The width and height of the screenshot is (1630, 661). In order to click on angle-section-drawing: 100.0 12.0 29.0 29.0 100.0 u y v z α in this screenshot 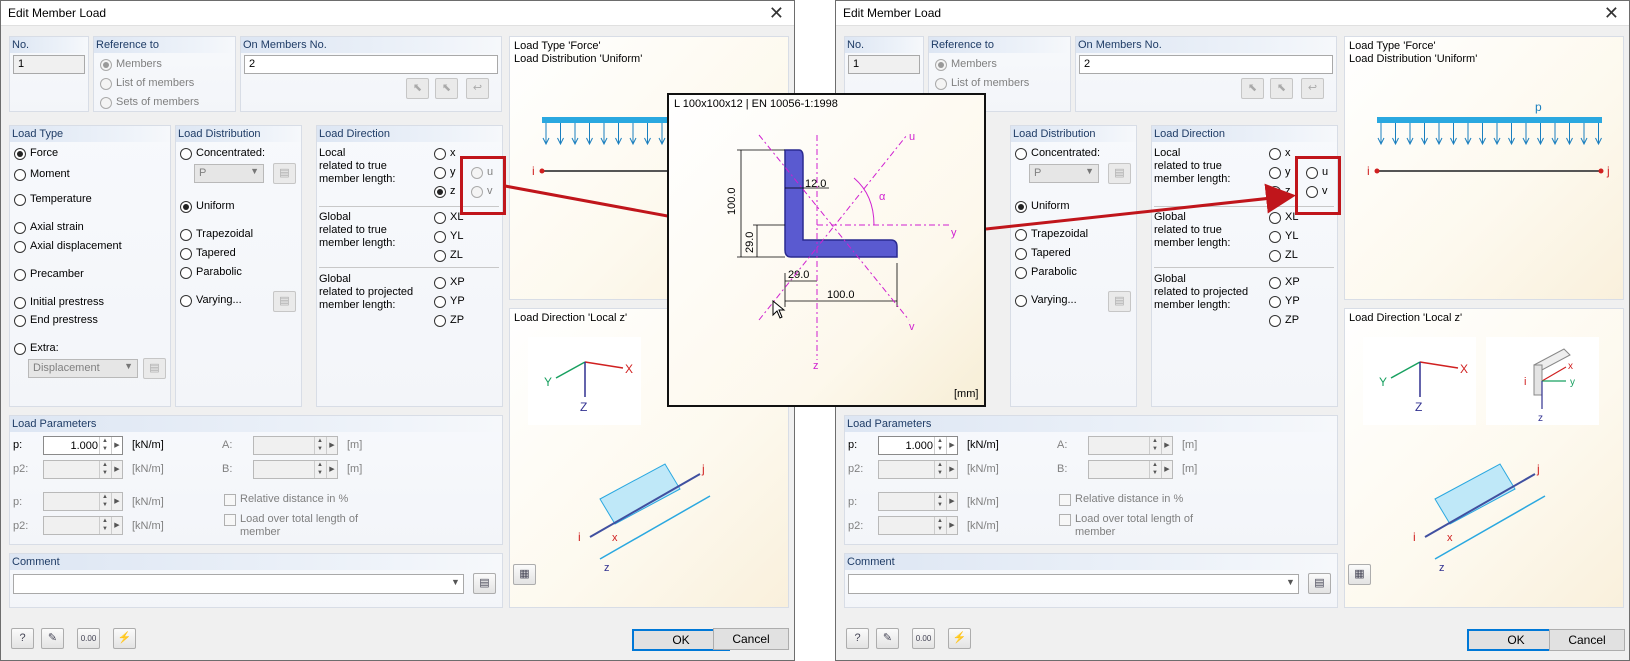, I will do `click(841, 251)`.